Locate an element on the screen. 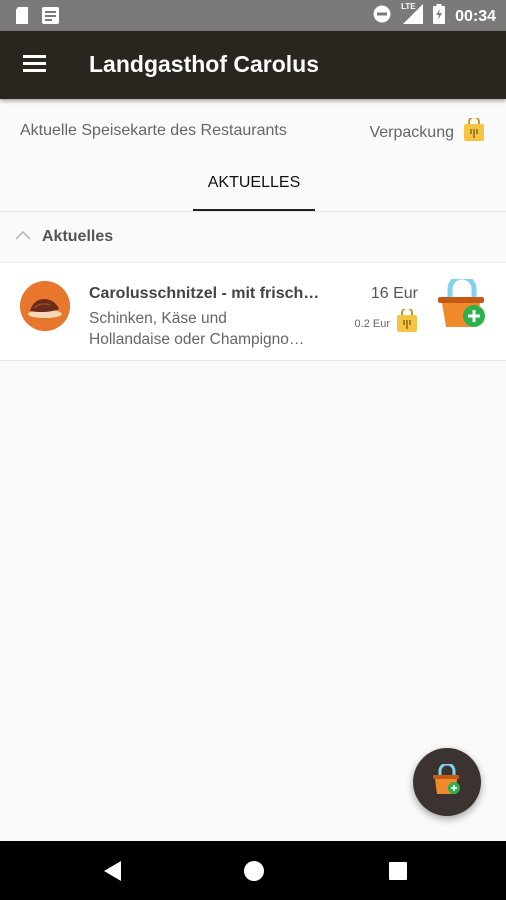 This screenshot has height=900, width=506. app-bar: Landgasthof Carolus is located at coordinates (253, 65).